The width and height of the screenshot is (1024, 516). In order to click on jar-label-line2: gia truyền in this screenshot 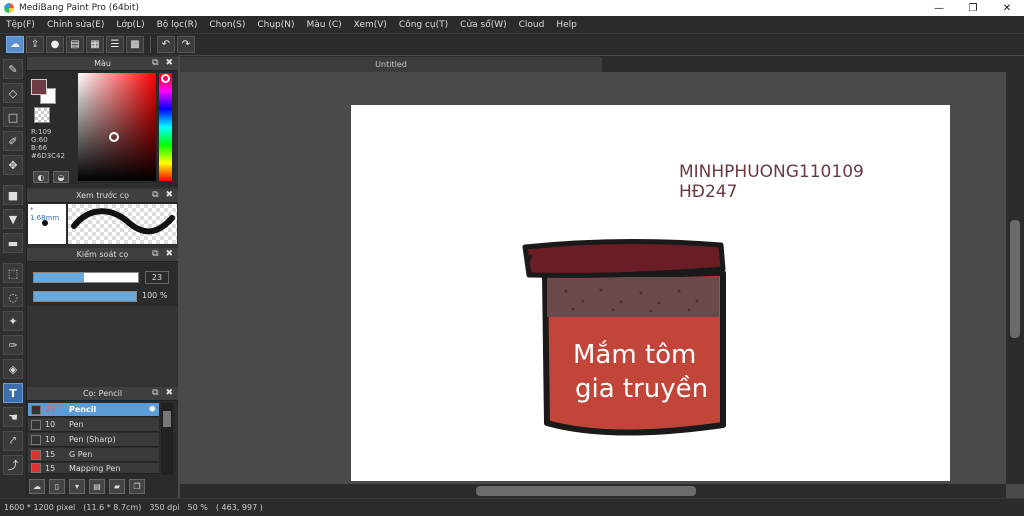, I will do `click(641, 389)`.